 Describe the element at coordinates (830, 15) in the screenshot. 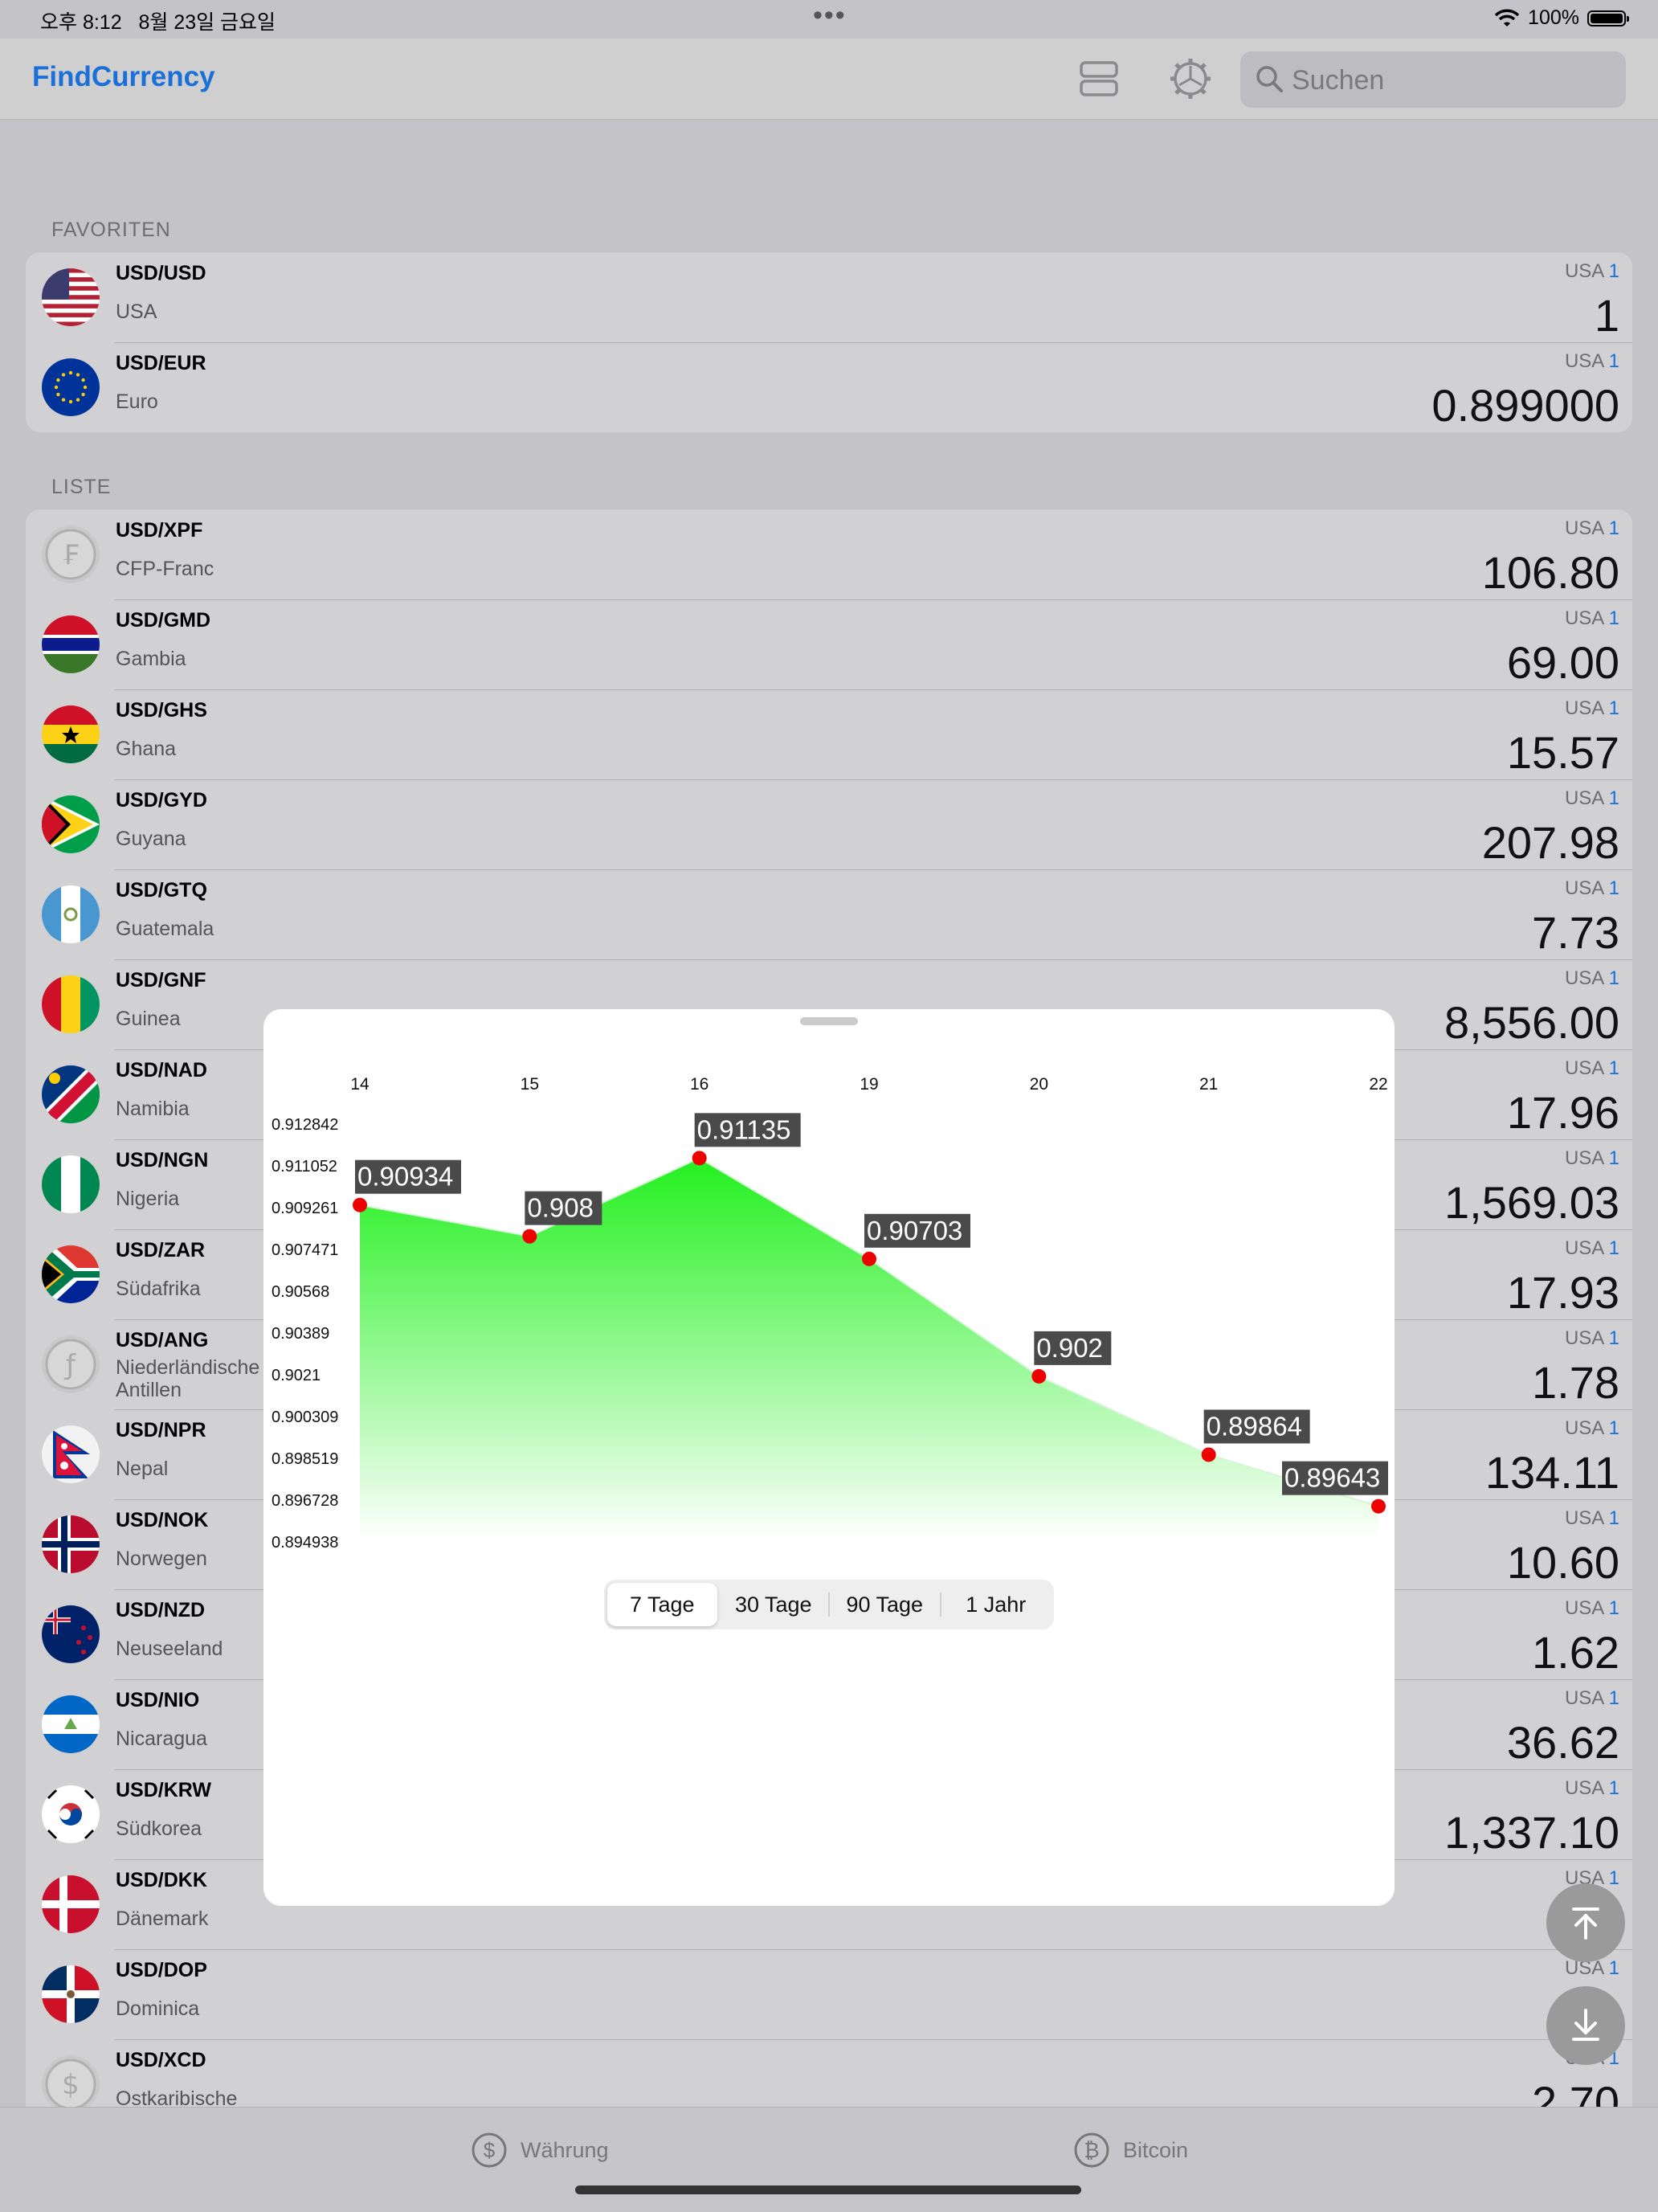

I see `multitasking-dots: •••` at that location.